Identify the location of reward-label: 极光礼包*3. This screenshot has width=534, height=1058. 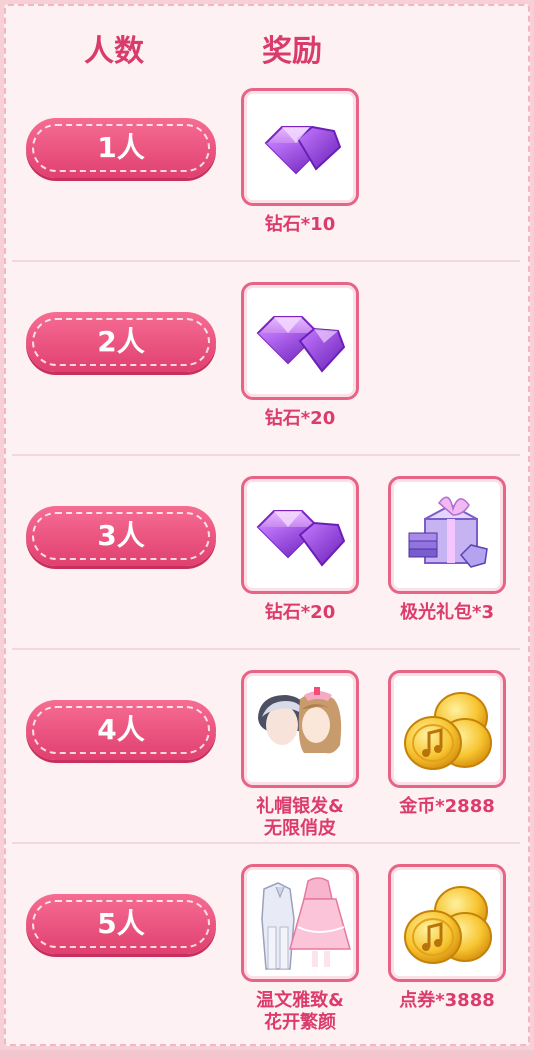
(447, 612).